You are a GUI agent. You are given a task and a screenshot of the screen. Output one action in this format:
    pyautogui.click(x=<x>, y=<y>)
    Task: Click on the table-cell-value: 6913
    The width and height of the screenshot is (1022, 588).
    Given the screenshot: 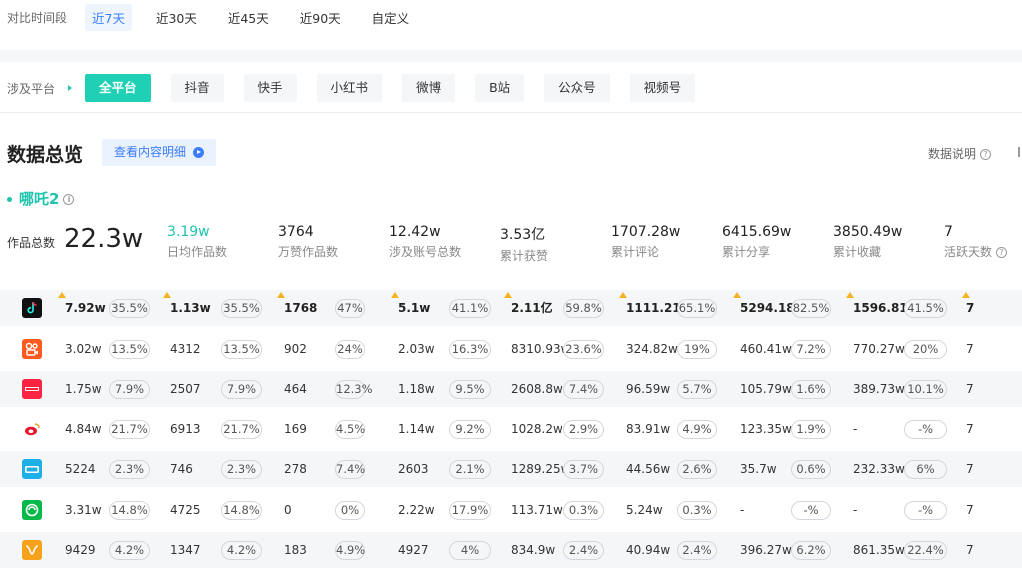 What is the action you would take?
    pyautogui.click(x=185, y=429)
    